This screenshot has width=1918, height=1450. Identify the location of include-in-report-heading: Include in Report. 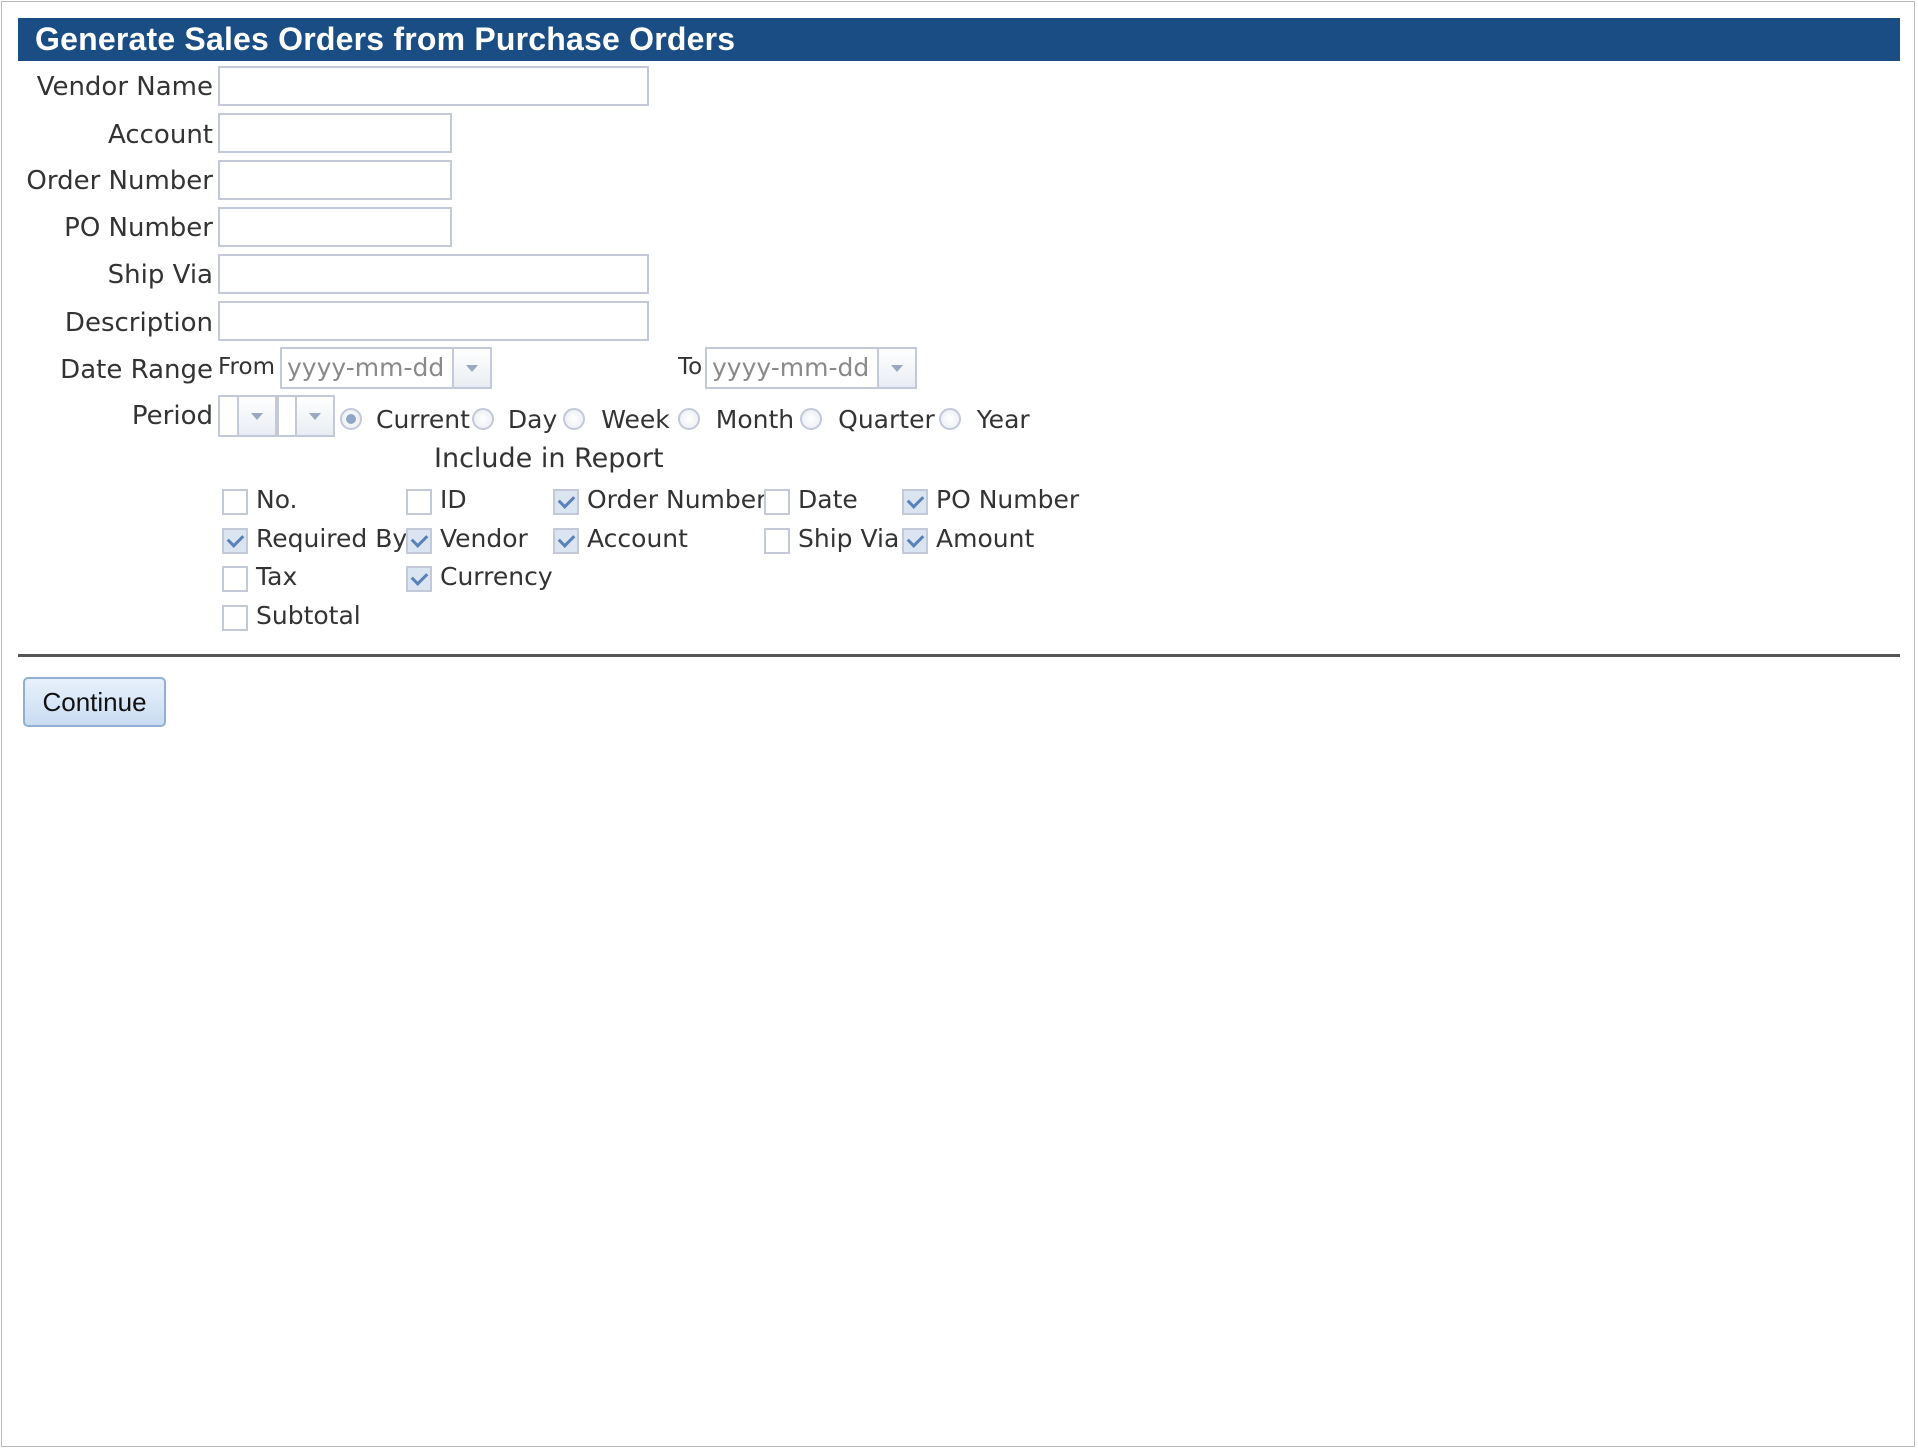
(549, 458).